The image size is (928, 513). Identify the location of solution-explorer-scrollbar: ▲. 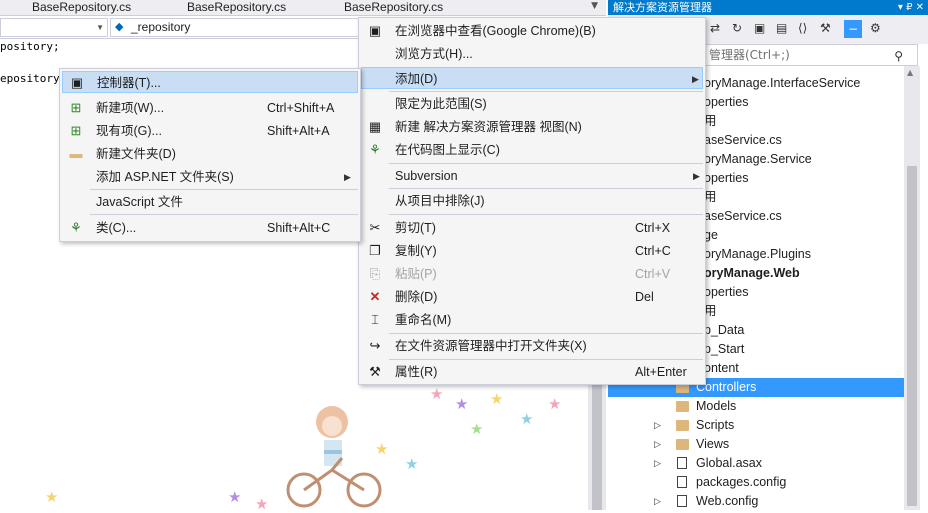
(912, 288).